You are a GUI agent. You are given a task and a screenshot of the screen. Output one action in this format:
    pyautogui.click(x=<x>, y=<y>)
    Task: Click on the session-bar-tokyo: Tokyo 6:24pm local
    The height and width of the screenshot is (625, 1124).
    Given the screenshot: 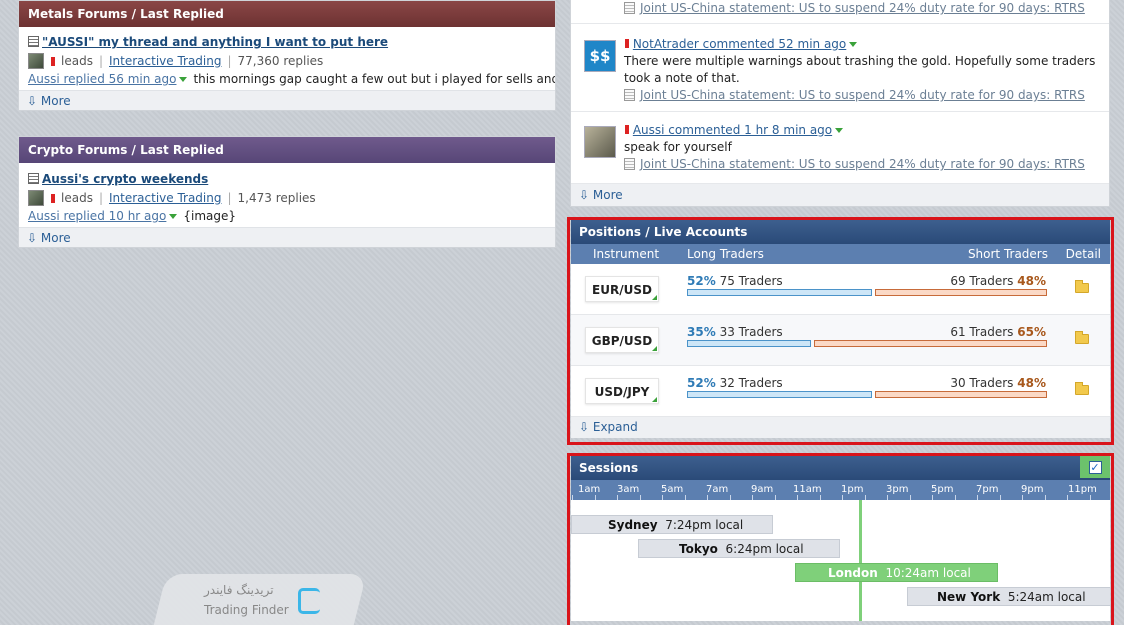 What is the action you would take?
    pyautogui.click(x=739, y=548)
    